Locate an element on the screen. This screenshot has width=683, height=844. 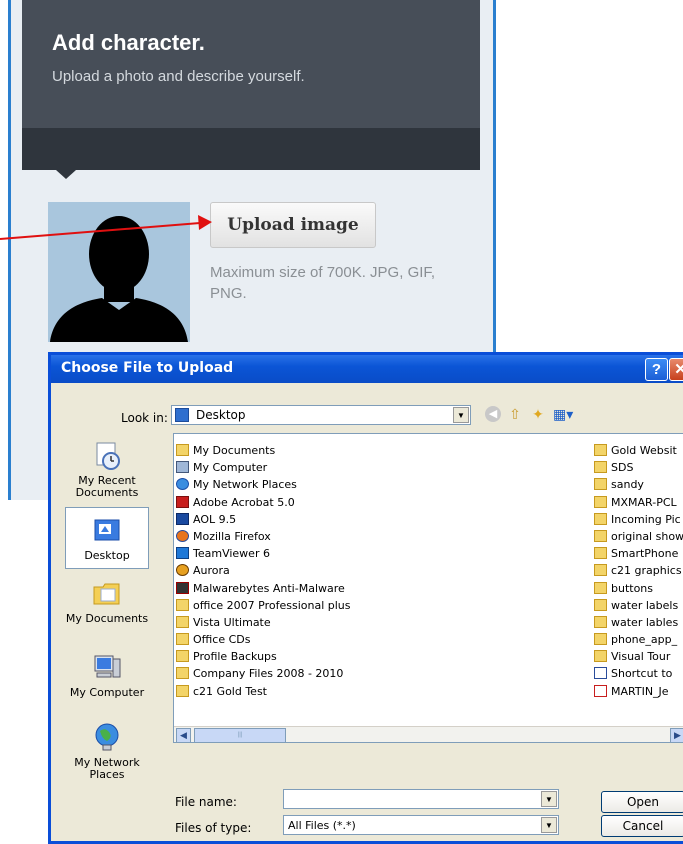
file-list-item: My Computer is located at coordinates (311, 467).